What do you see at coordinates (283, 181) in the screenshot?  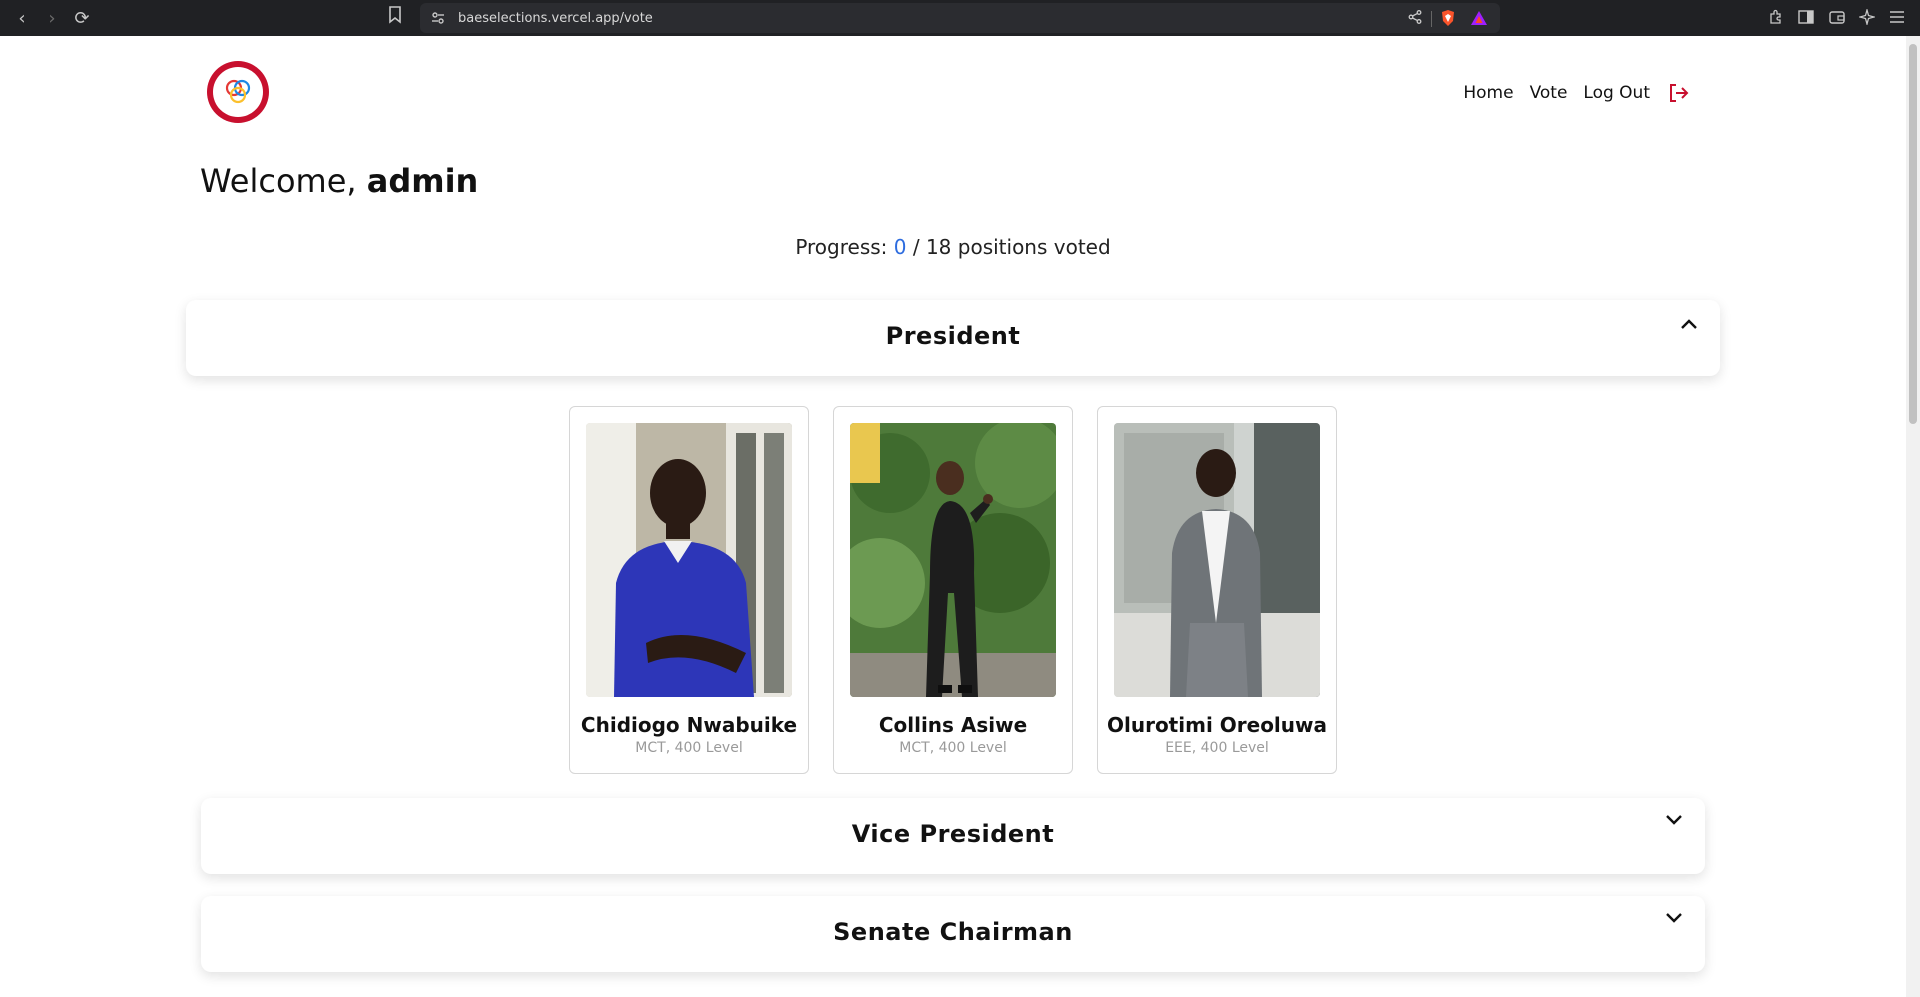 I see `welcome-prefix: Welcome,` at bounding box center [283, 181].